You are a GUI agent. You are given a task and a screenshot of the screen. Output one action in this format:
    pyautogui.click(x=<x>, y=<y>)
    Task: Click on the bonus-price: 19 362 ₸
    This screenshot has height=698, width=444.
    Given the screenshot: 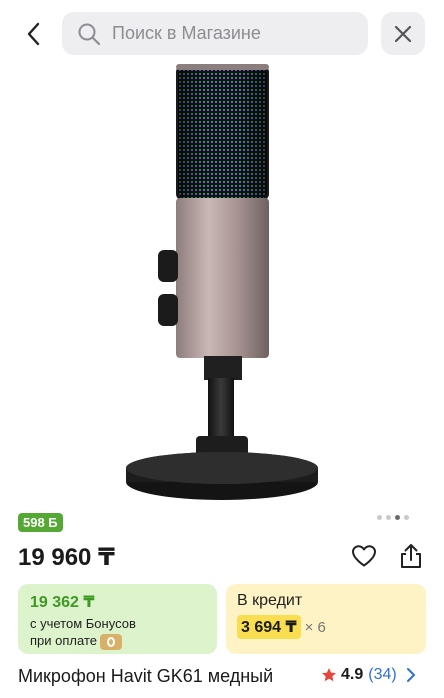 What is the action you would take?
    pyautogui.click(x=62, y=602)
    